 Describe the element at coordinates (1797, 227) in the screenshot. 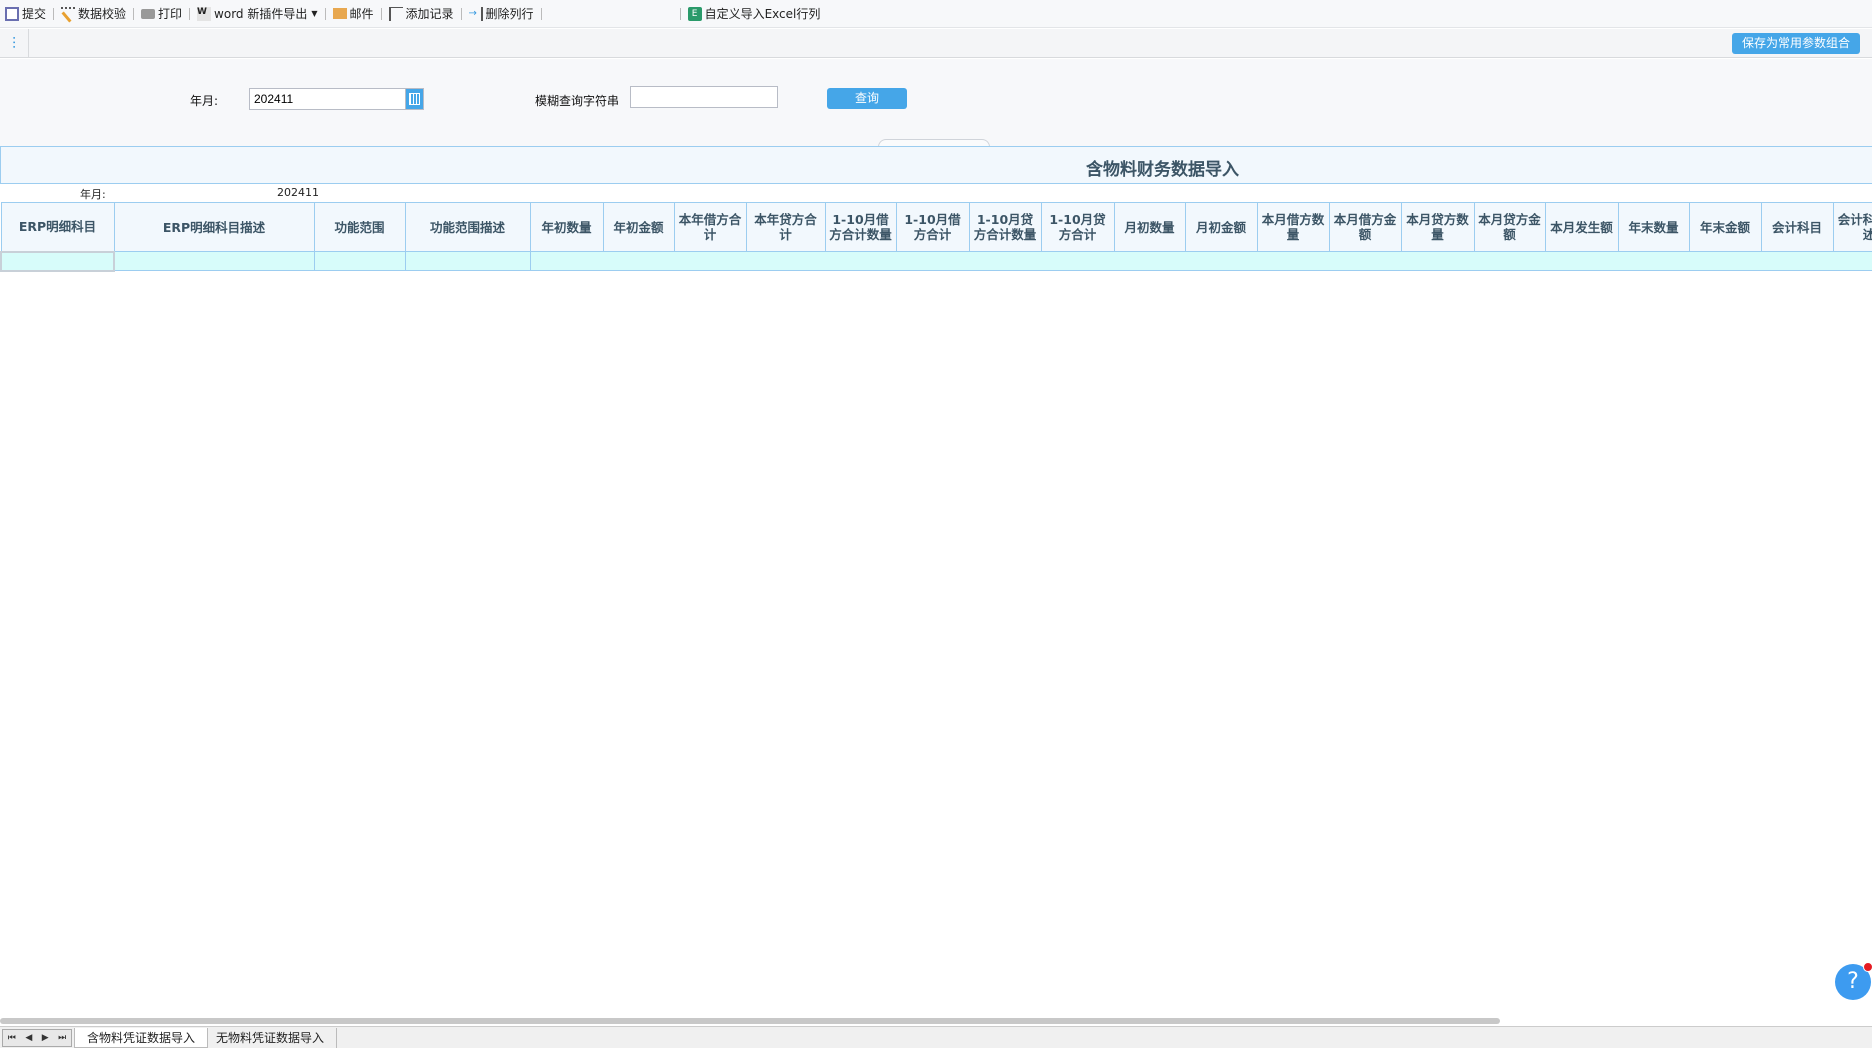

I see `column-header: 会计科目` at that location.